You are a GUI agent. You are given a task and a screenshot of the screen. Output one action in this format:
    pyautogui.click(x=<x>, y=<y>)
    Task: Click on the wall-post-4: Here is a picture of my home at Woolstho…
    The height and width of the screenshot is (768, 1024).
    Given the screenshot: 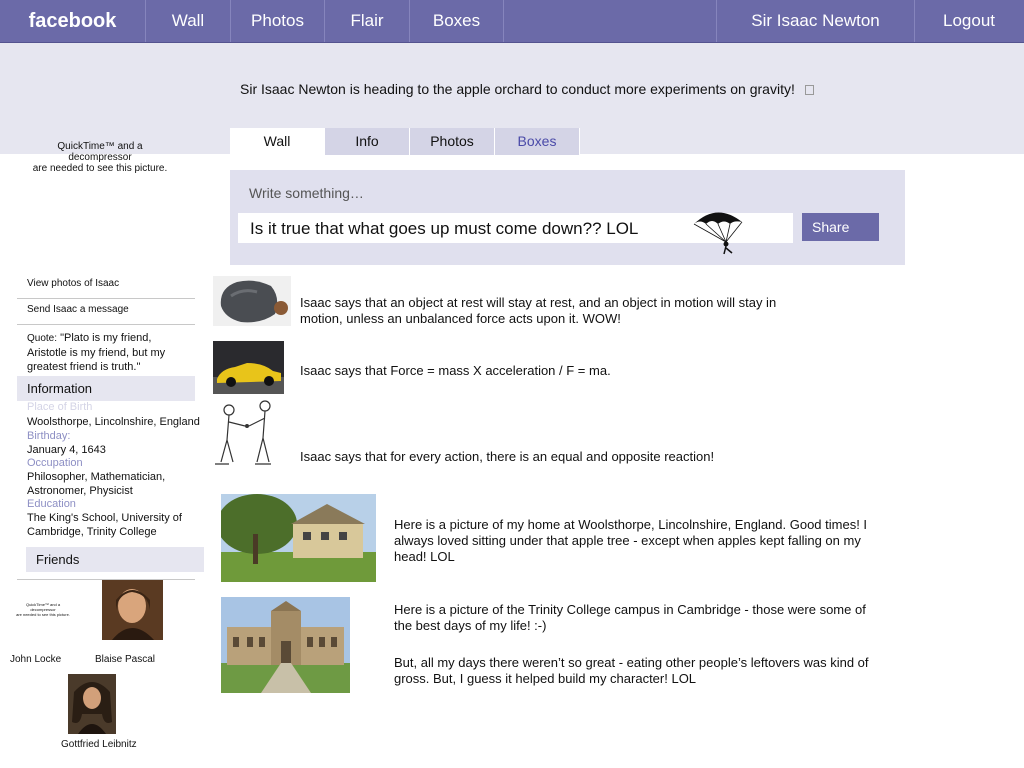 What is the action you would take?
    pyautogui.click(x=631, y=540)
    